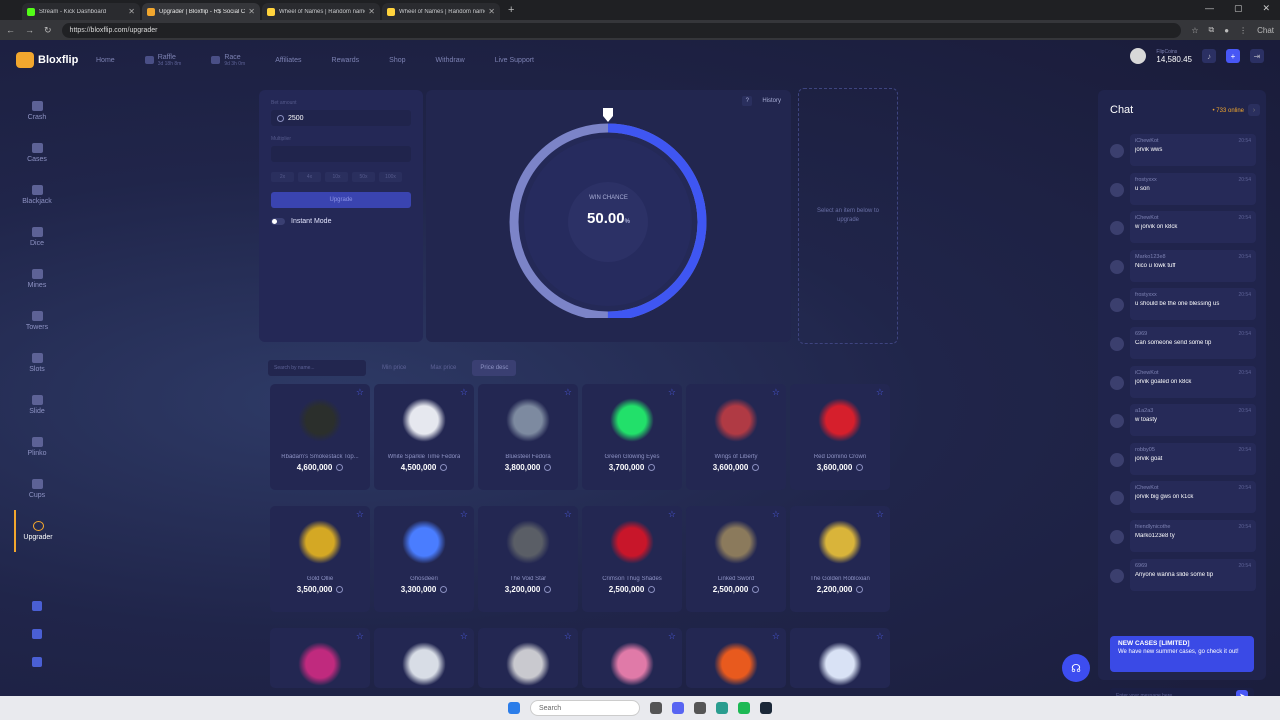 The height and width of the screenshot is (720, 1280). Describe the element at coordinates (1209, 56) in the screenshot. I see `bell-icon: ♪` at that location.